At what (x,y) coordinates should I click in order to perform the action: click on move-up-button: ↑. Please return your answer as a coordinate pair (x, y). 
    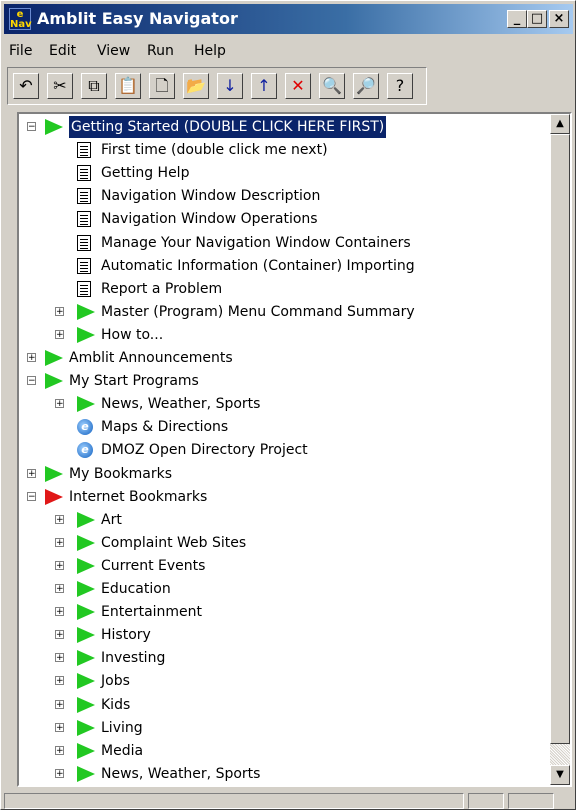
    Looking at the image, I should click on (264, 86).